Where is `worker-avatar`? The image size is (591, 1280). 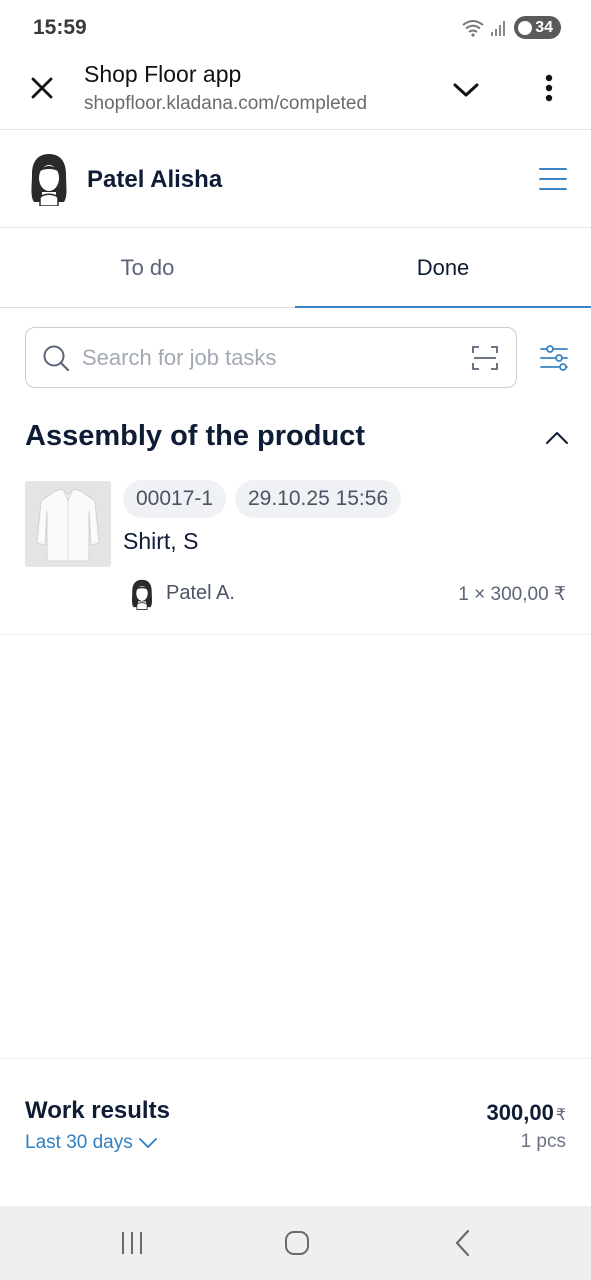 worker-avatar is located at coordinates (142, 594).